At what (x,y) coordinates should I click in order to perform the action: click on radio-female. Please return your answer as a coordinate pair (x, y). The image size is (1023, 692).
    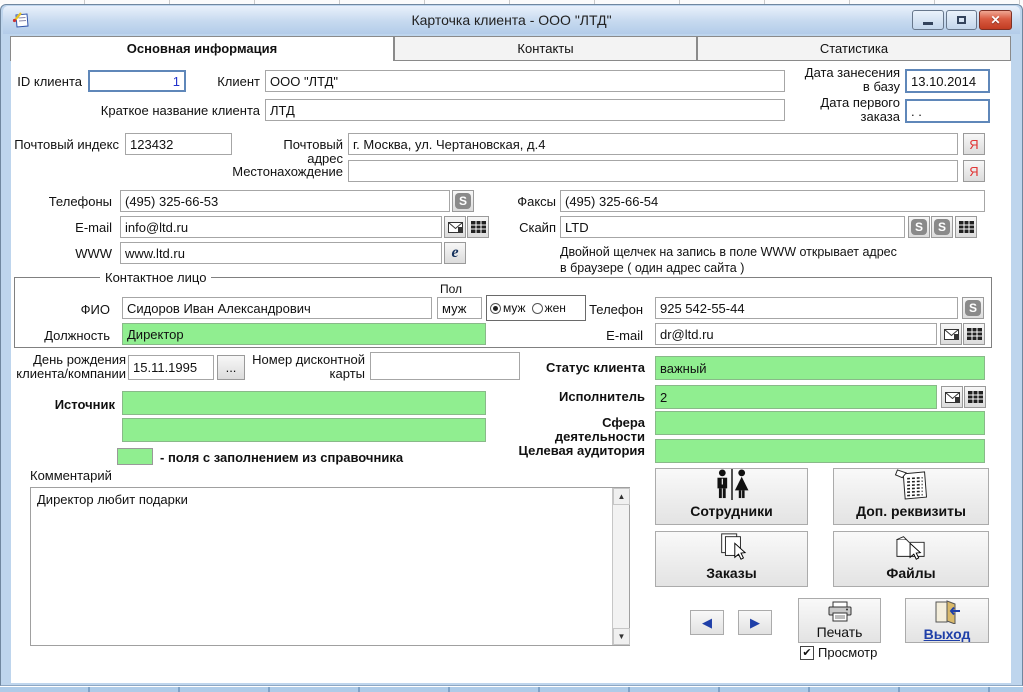
    Looking at the image, I should click on (537, 308).